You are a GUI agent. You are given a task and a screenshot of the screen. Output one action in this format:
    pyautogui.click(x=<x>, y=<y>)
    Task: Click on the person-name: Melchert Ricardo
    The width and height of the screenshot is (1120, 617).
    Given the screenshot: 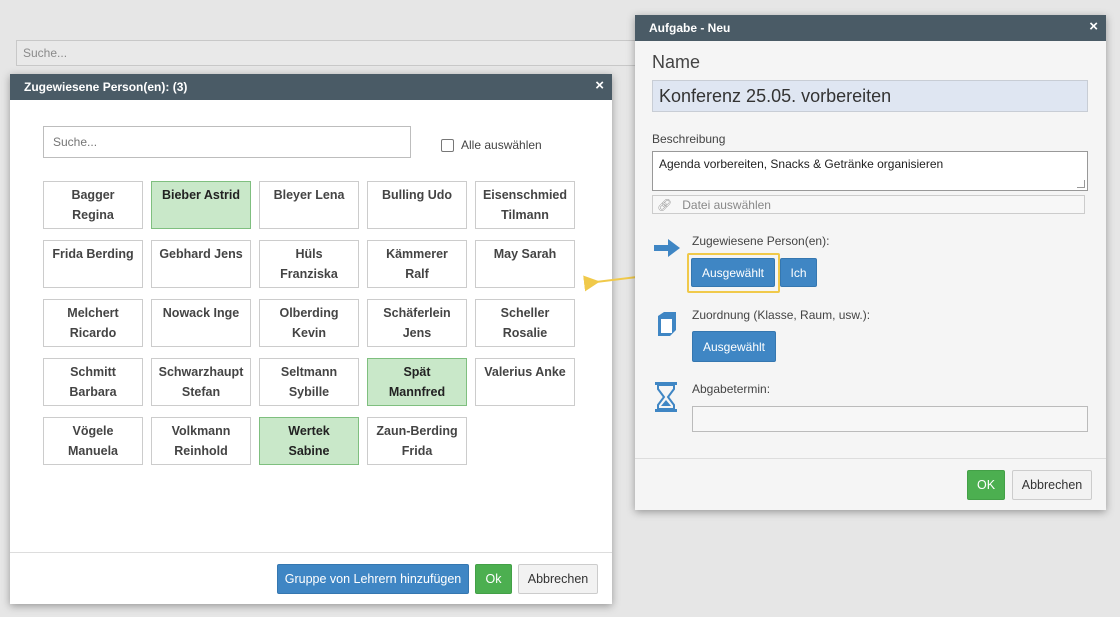 What is the action you would take?
    pyautogui.click(x=93, y=323)
    